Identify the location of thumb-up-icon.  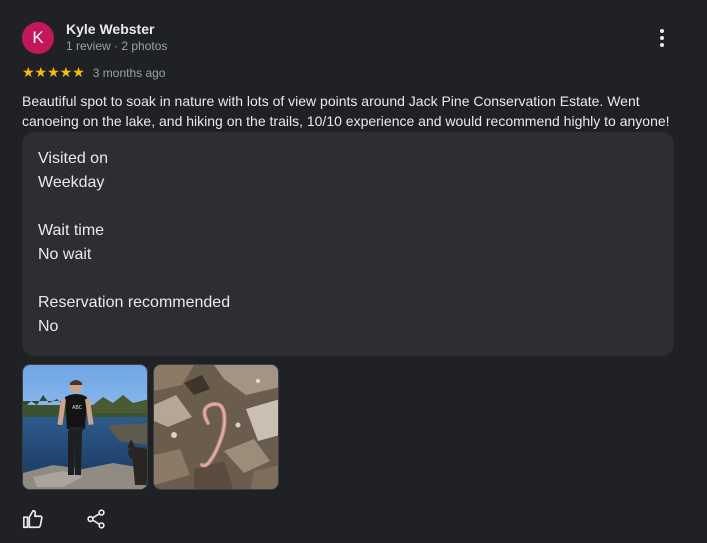
(33, 519).